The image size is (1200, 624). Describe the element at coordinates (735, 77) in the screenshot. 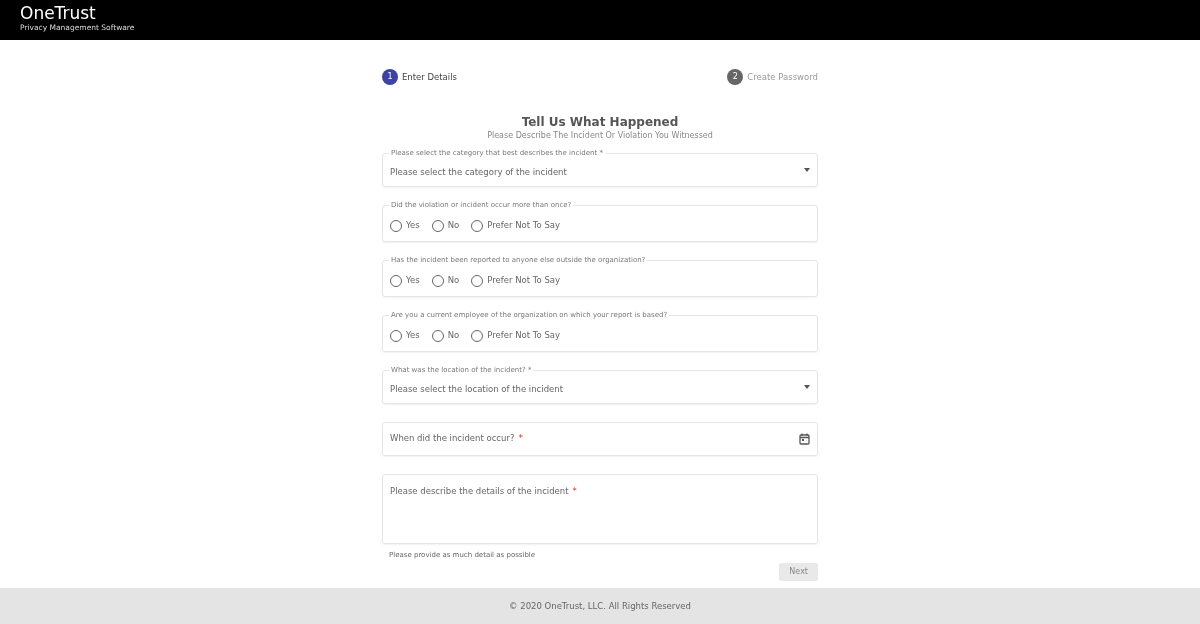

I see `step-number: 2` at that location.